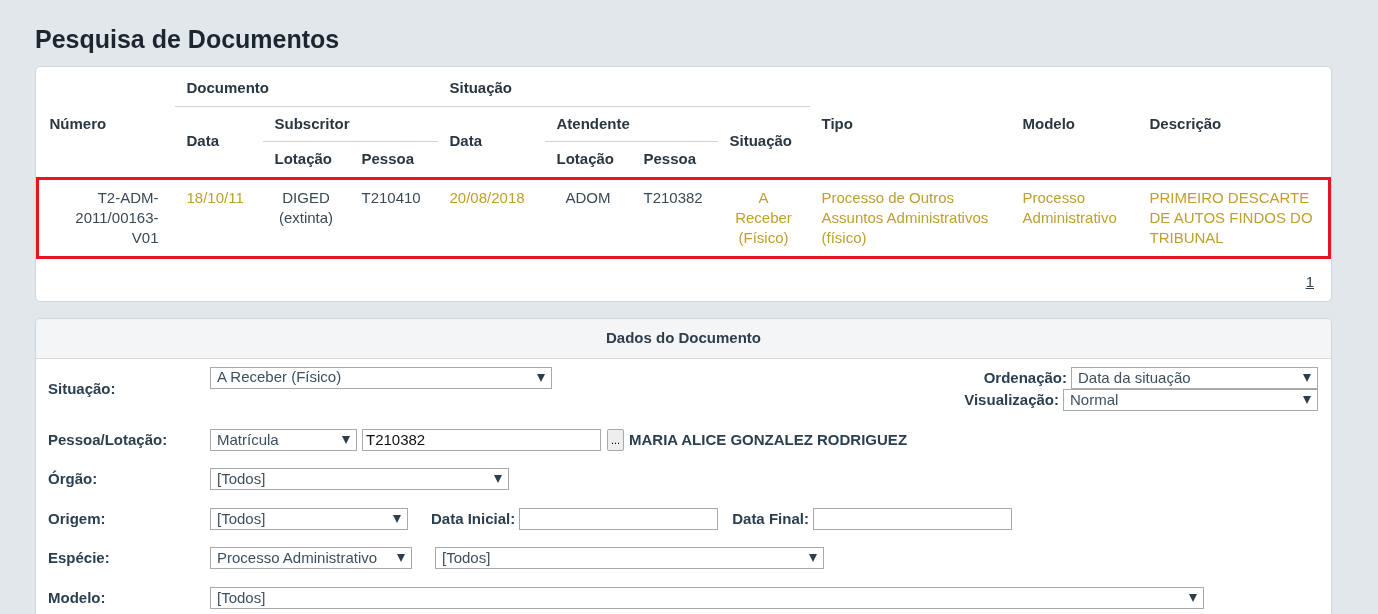 This screenshot has height=614, width=1378. I want to click on text-field: T210382, so click(481, 439).